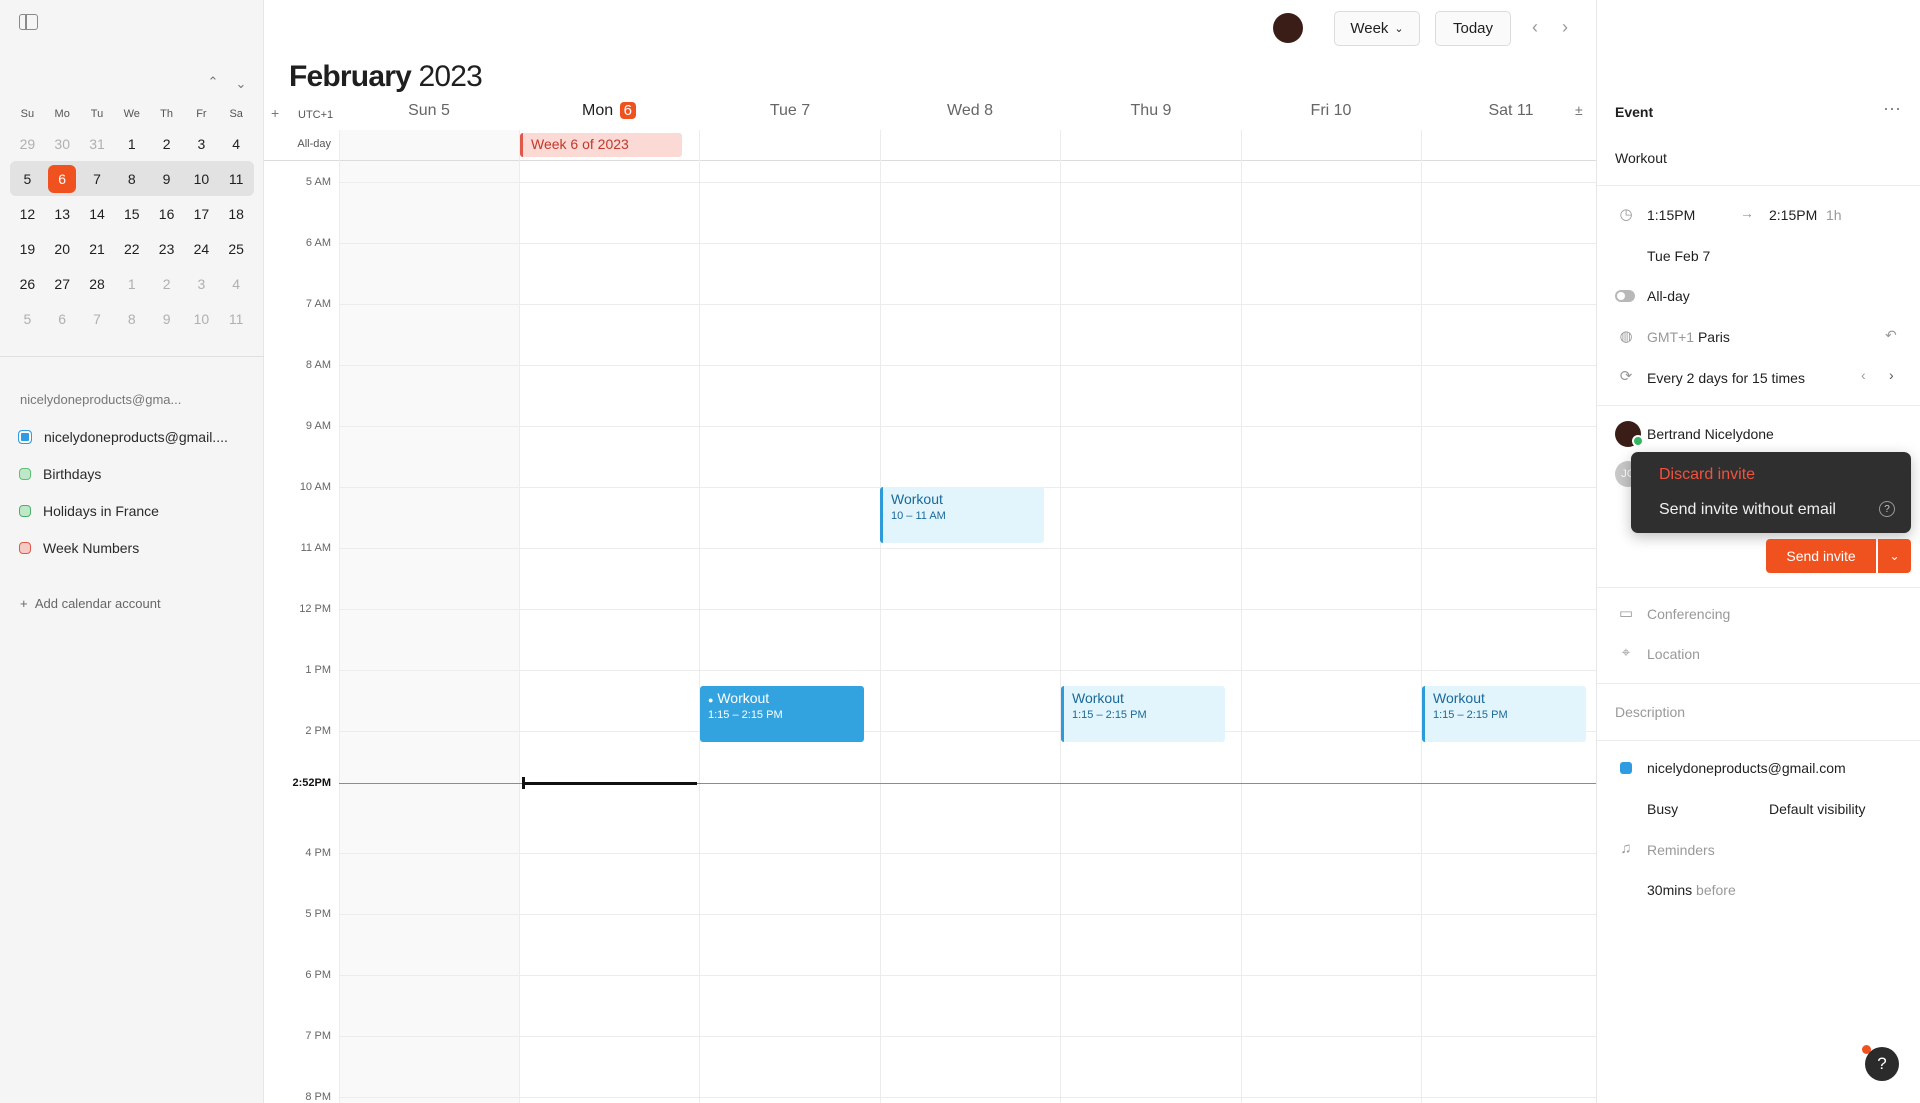 This screenshot has height=1103, width=1920. I want to click on timezone-field: GMT+1 Paris, so click(1688, 337).